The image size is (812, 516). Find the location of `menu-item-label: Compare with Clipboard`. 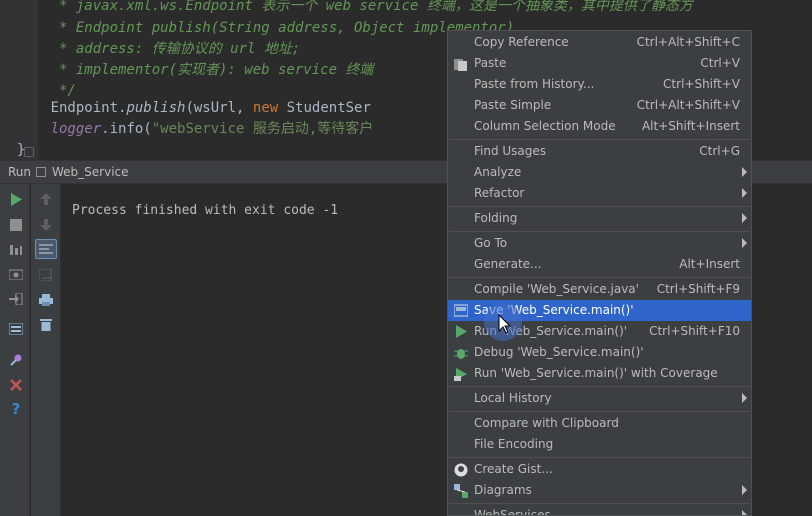

menu-item-label: Compare with Clipboard is located at coordinates (546, 423).